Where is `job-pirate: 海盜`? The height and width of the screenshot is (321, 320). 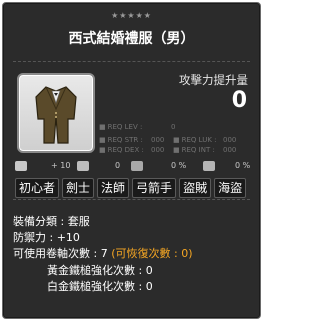
job-pirate: 海盜 is located at coordinates (230, 188).